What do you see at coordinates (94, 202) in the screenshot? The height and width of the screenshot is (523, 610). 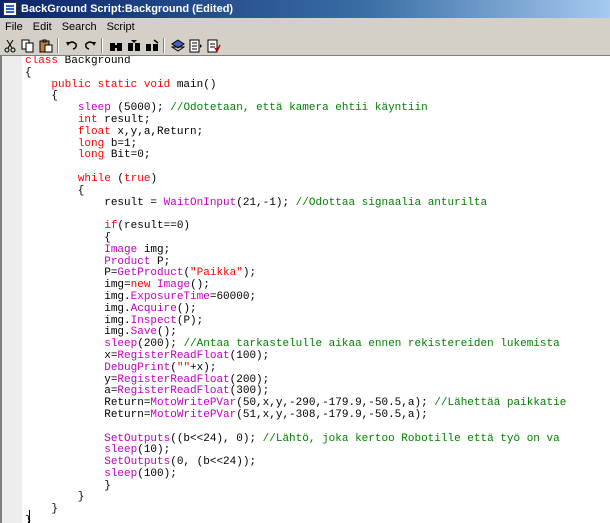 I see `code-token: result =` at bounding box center [94, 202].